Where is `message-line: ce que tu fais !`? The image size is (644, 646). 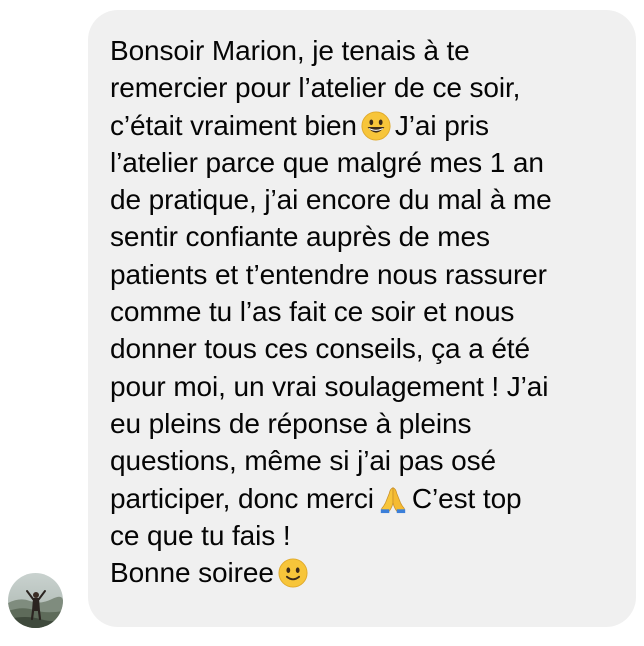
message-line: ce que tu fais ! is located at coordinates (200, 535).